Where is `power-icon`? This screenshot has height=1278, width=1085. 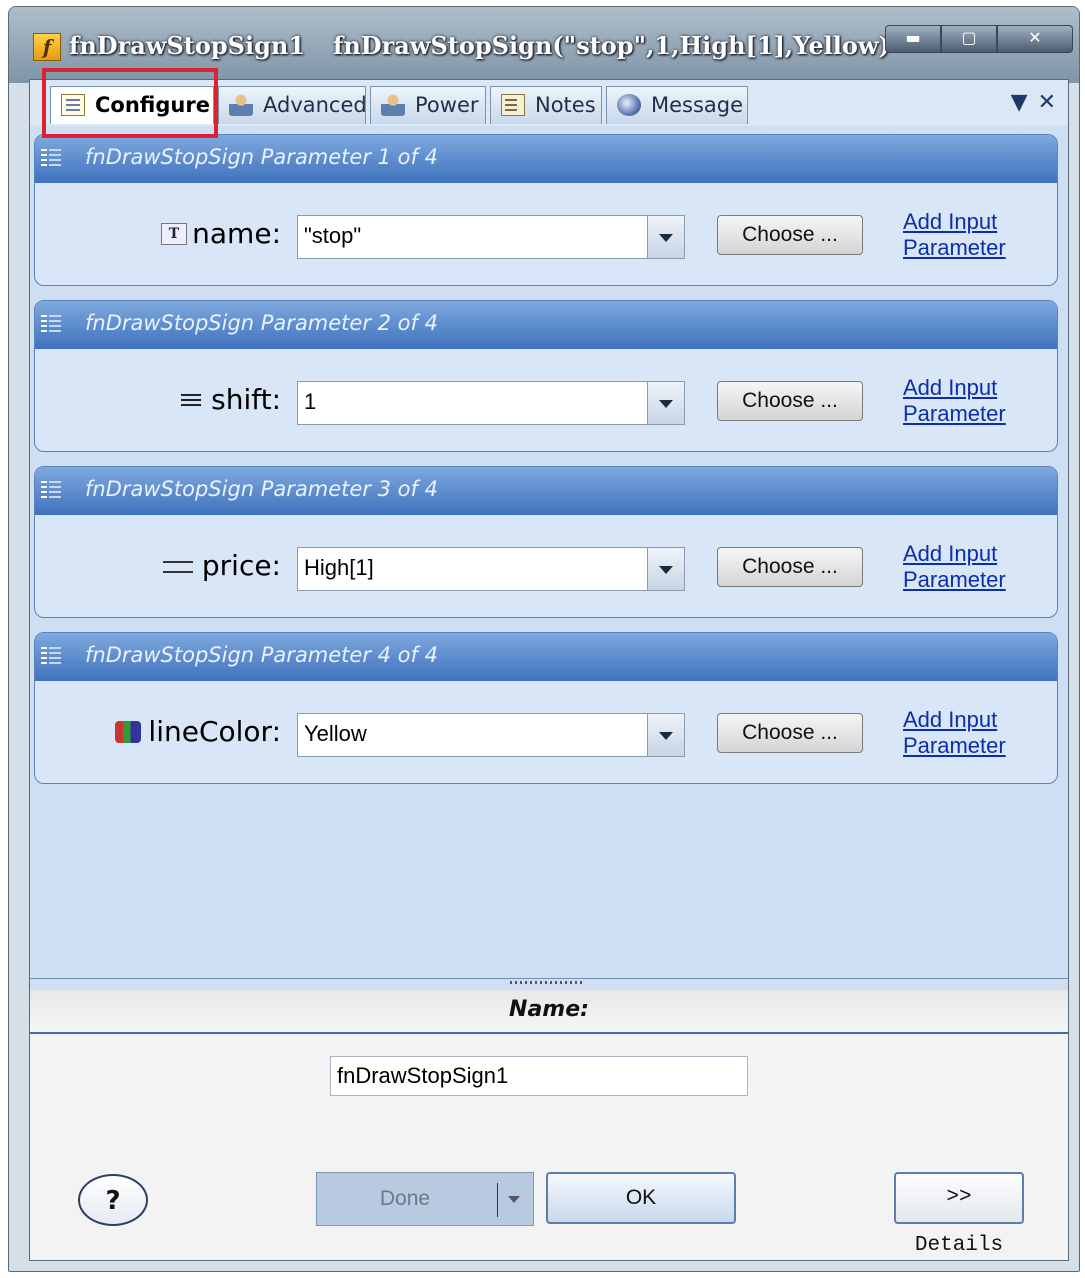 power-icon is located at coordinates (393, 105).